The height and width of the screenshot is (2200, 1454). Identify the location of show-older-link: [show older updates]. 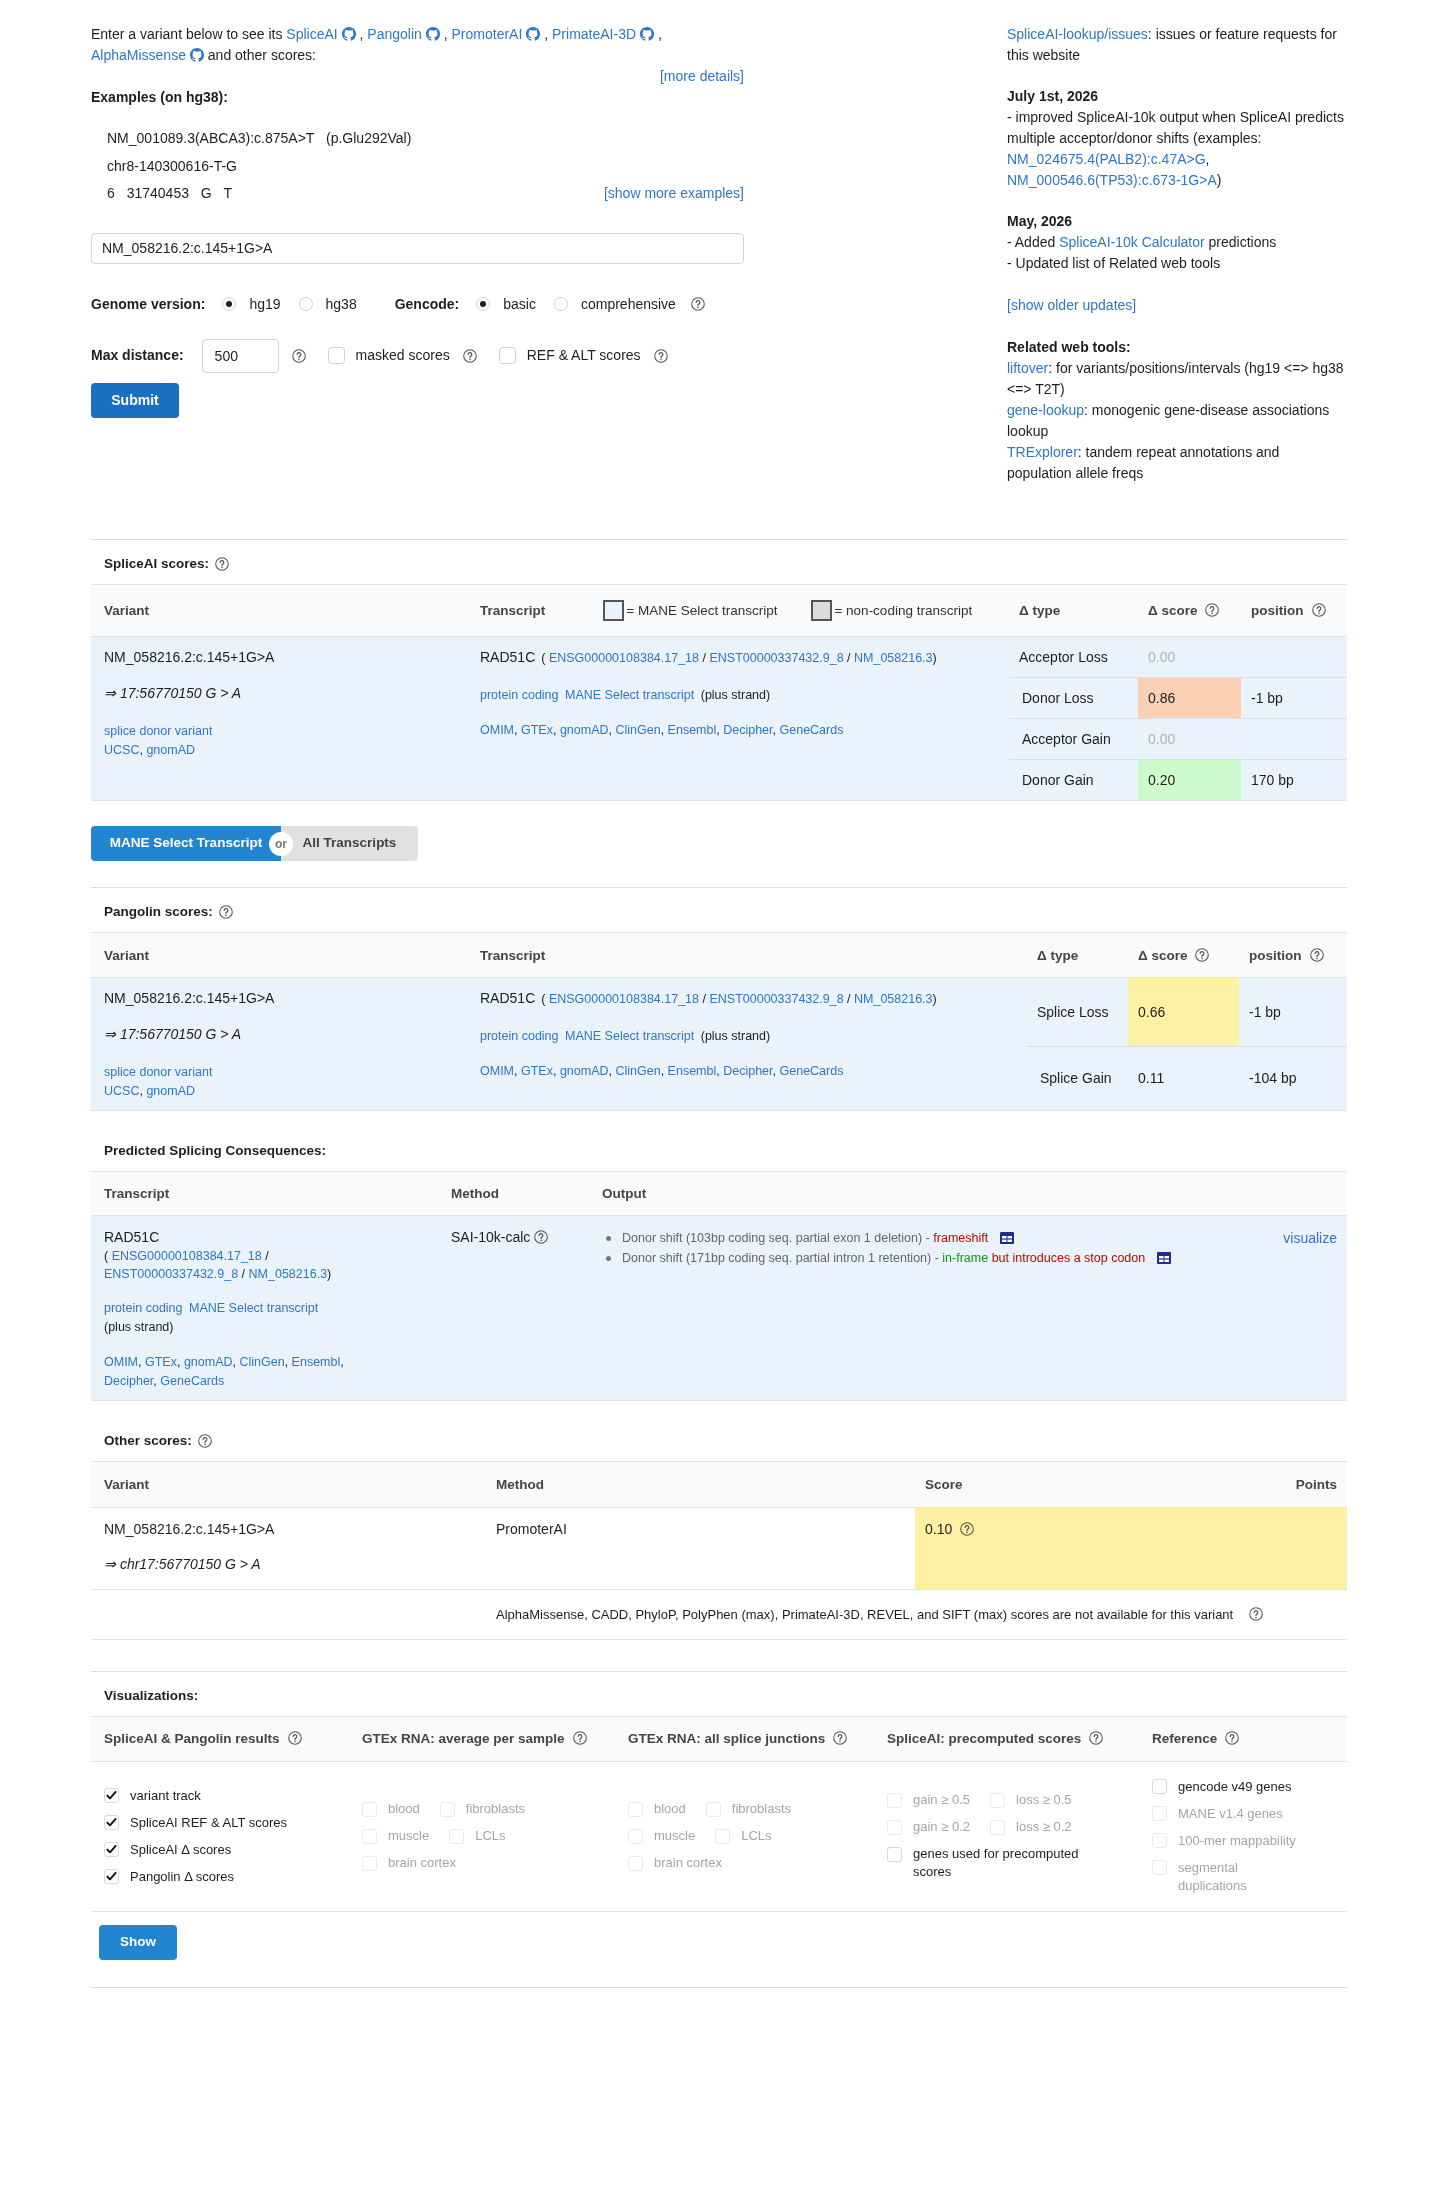
(1072, 305).